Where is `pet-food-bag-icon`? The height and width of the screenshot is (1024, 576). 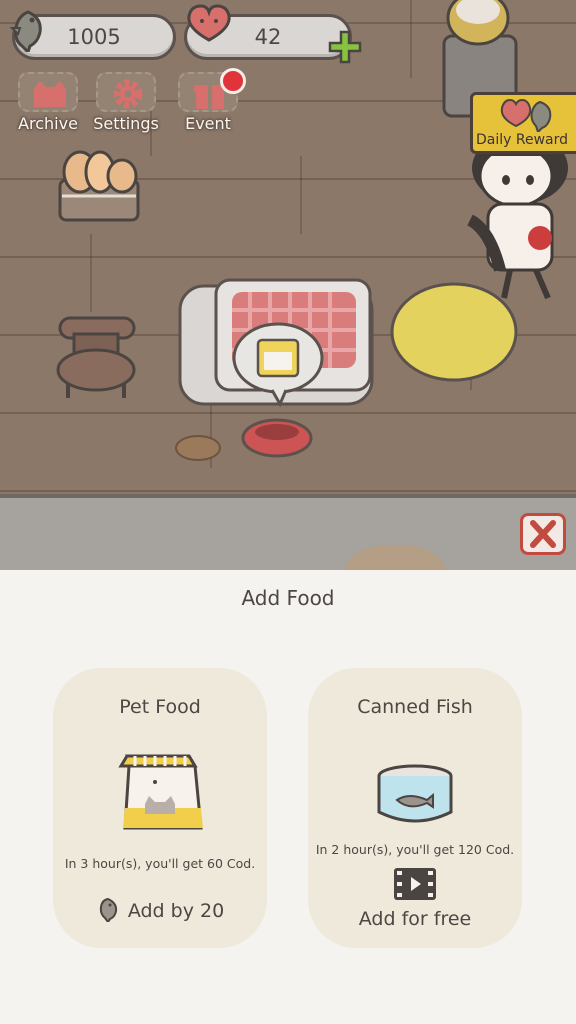 pet-food-bag-icon is located at coordinates (160, 792).